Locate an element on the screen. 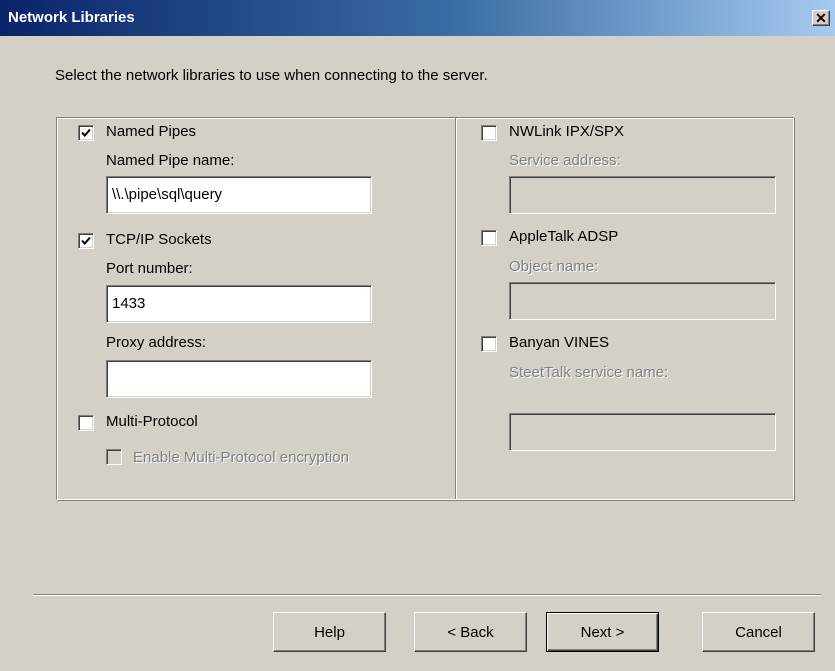  proxy-address-input is located at coordinates (239, 379).